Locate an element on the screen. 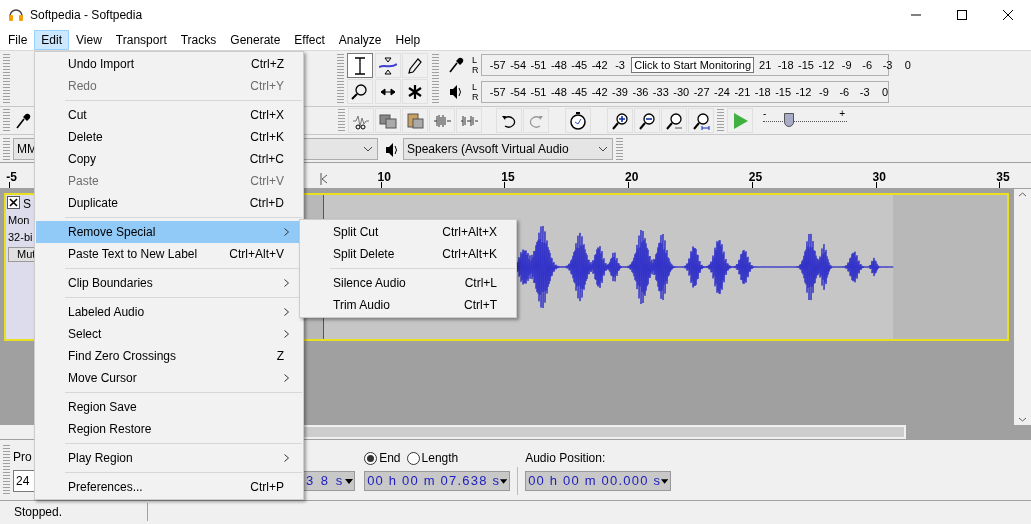  ruler-label: -5 is located at coordinates (11, 177).